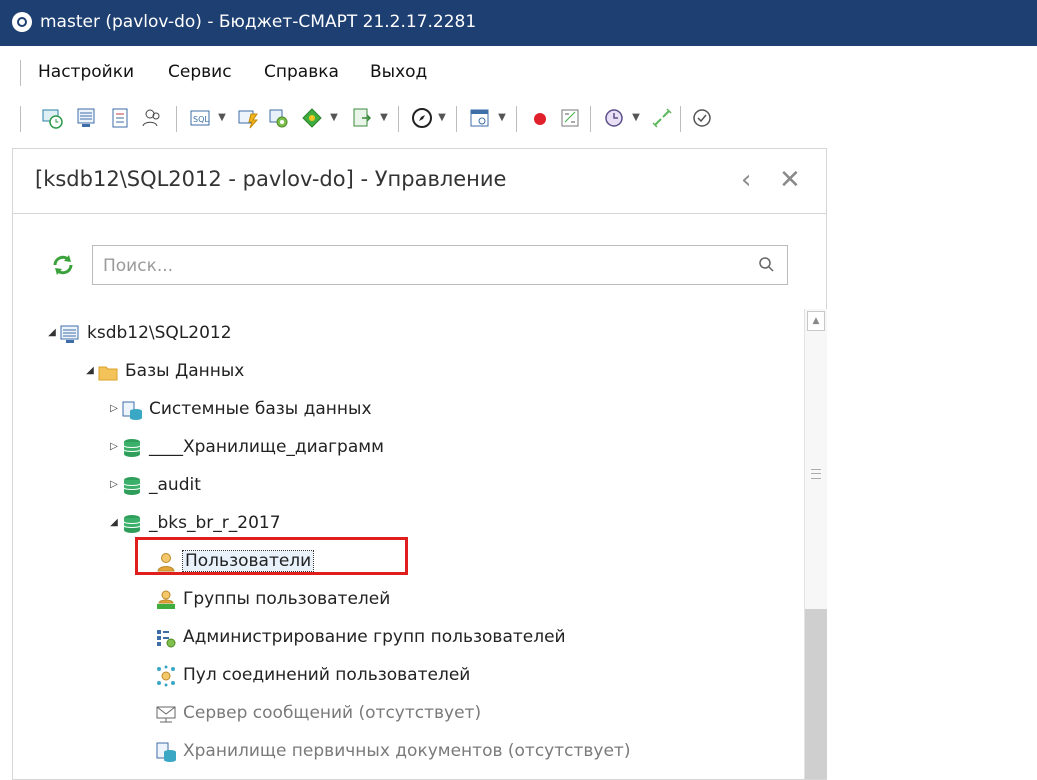  What do you see at coordinates (152, 118) in the screenshot?
I see `users-icon` at bounding box center [152, 118].